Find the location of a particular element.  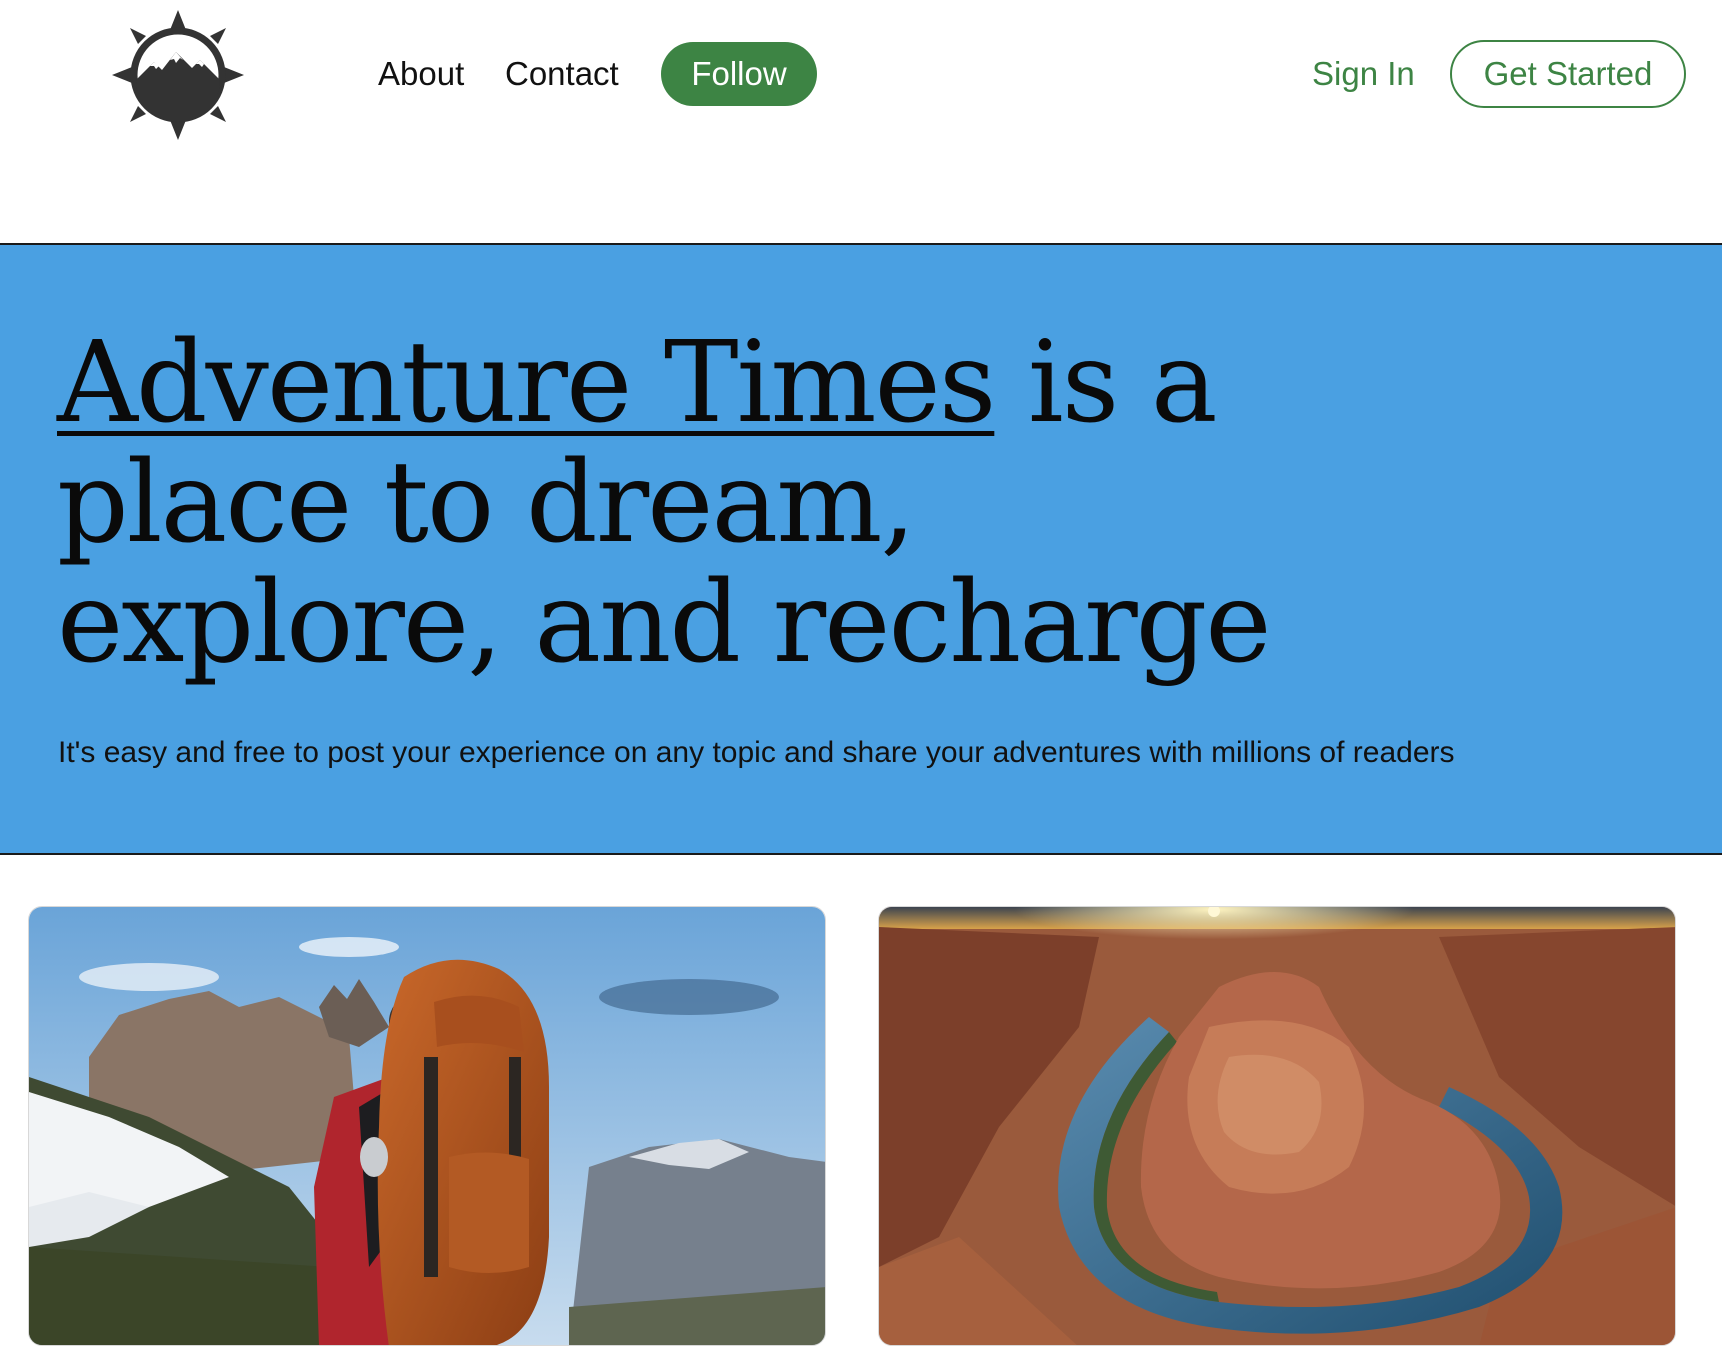

nav-contact-link: Contact is located at coordinates (562, 74).